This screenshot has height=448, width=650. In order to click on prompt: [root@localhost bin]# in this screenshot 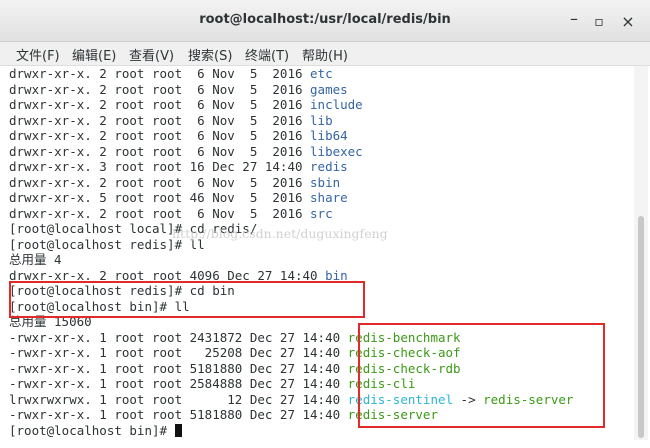, I will do `click(92, 430)`.